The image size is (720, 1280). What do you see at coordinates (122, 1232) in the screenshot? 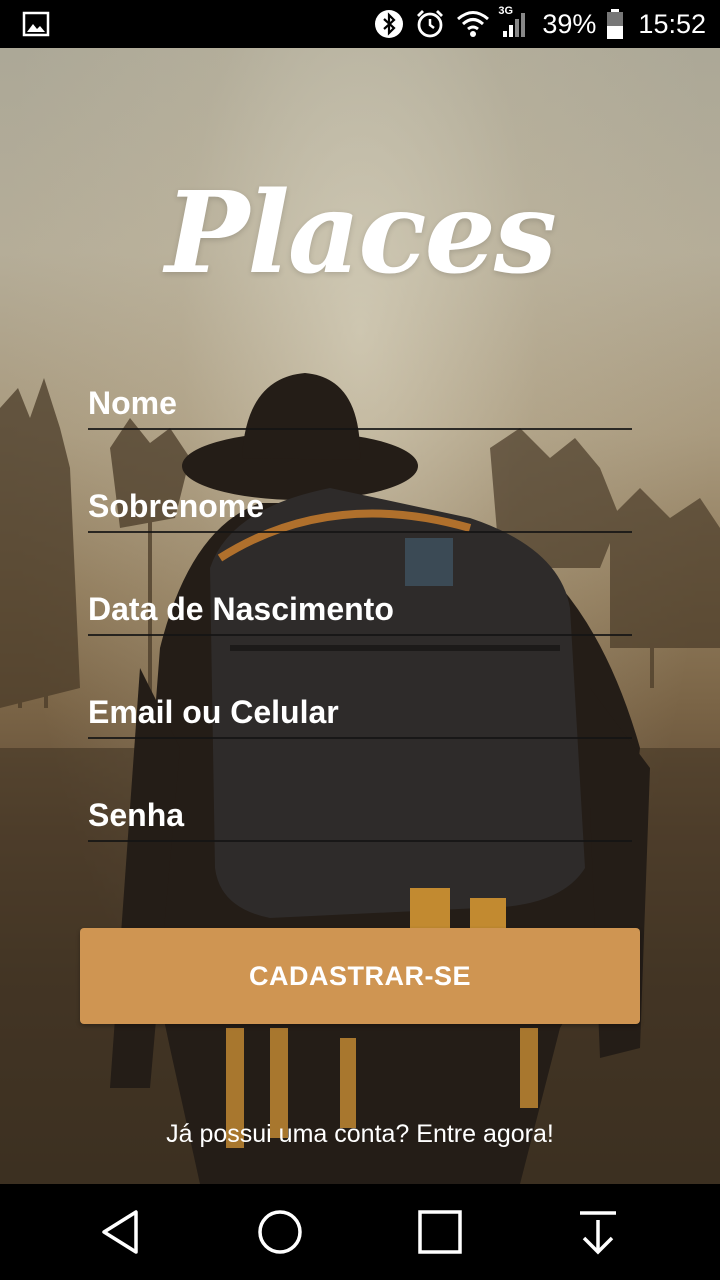
I see `back-icon` at bounding box center [122, 1232].